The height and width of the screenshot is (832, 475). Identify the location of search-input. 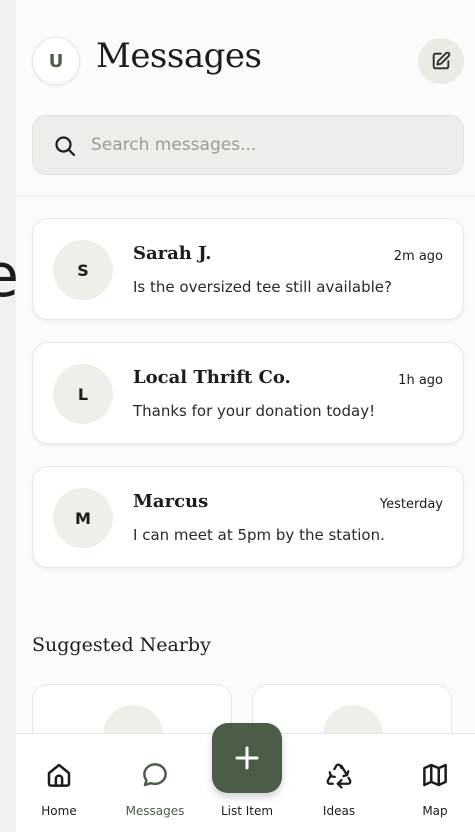
(271, 145).